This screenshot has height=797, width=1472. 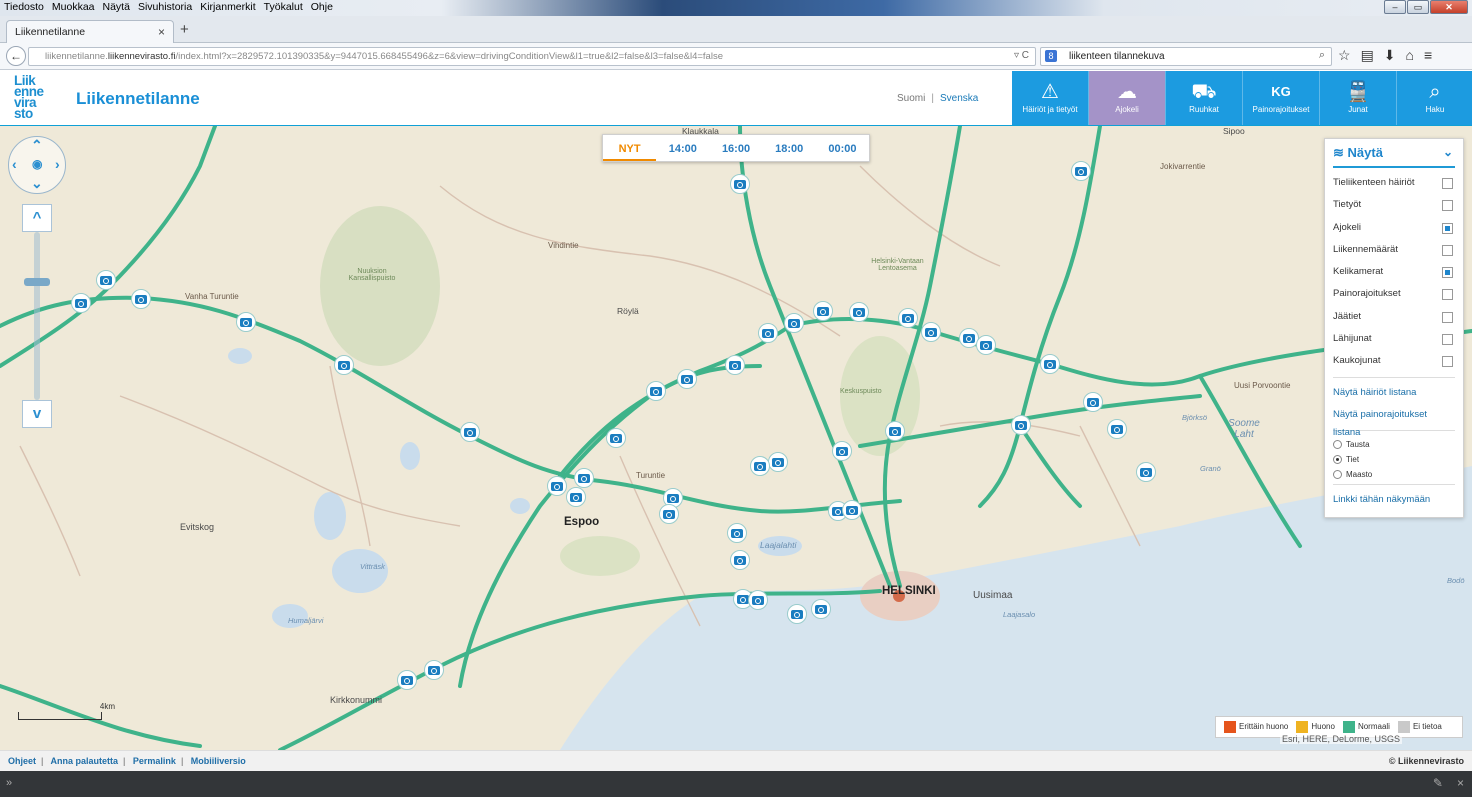 What do you see at coordinates (37, 145) in the screenshot?
I see `pan-up-icon: ⌃` at bounding box center [37, 145].